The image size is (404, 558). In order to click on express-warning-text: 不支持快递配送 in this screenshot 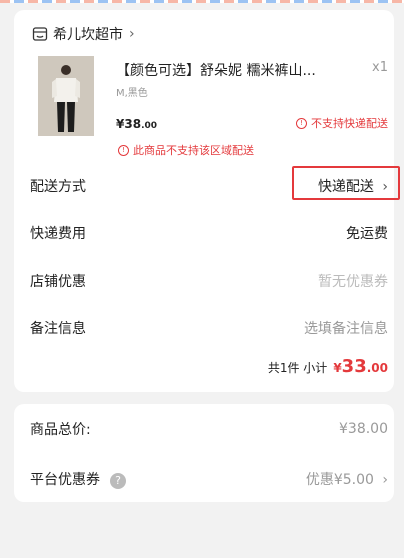, I will do `click(349, 123)`.